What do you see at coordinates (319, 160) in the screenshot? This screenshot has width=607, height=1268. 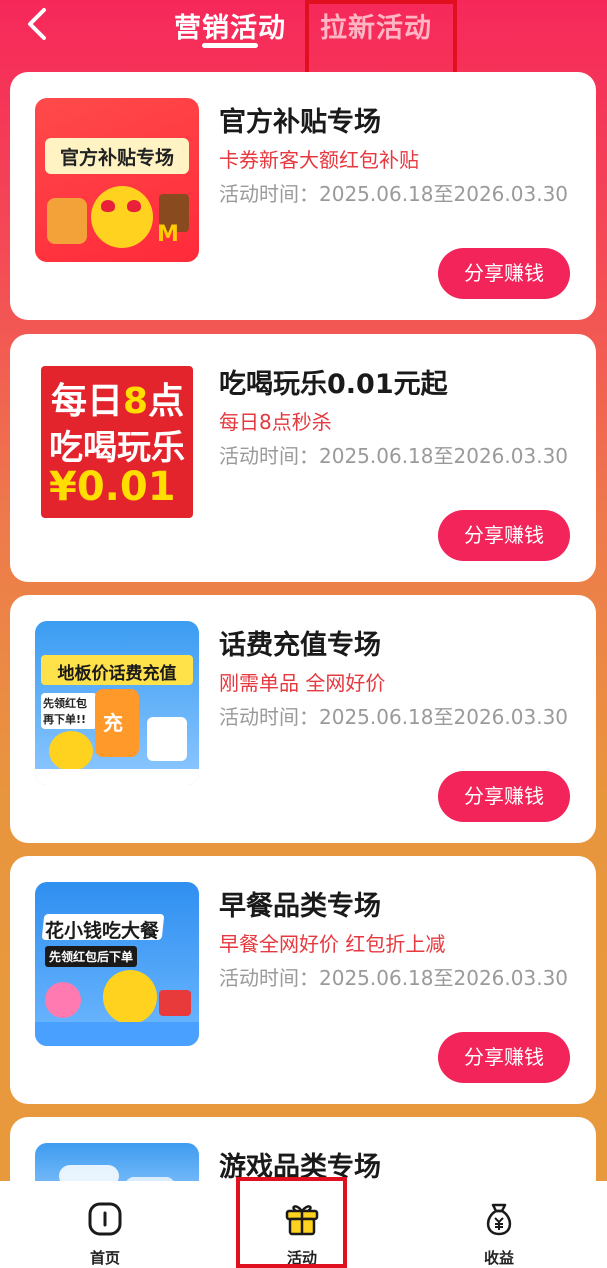 I see `card-subtitle: 卡券新客大额红包补贴` at bounding box center [319, 160].